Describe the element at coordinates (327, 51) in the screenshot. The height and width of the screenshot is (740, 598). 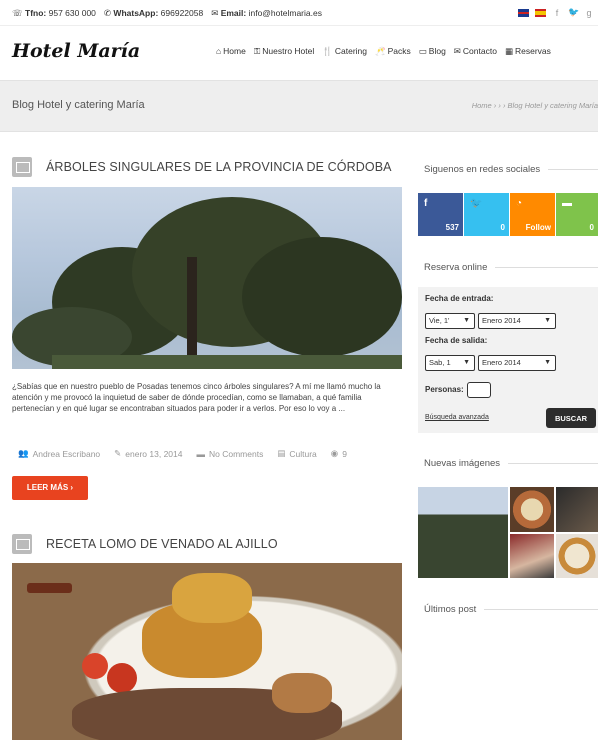
I see `cutlery-icon: 🍴` at that location.